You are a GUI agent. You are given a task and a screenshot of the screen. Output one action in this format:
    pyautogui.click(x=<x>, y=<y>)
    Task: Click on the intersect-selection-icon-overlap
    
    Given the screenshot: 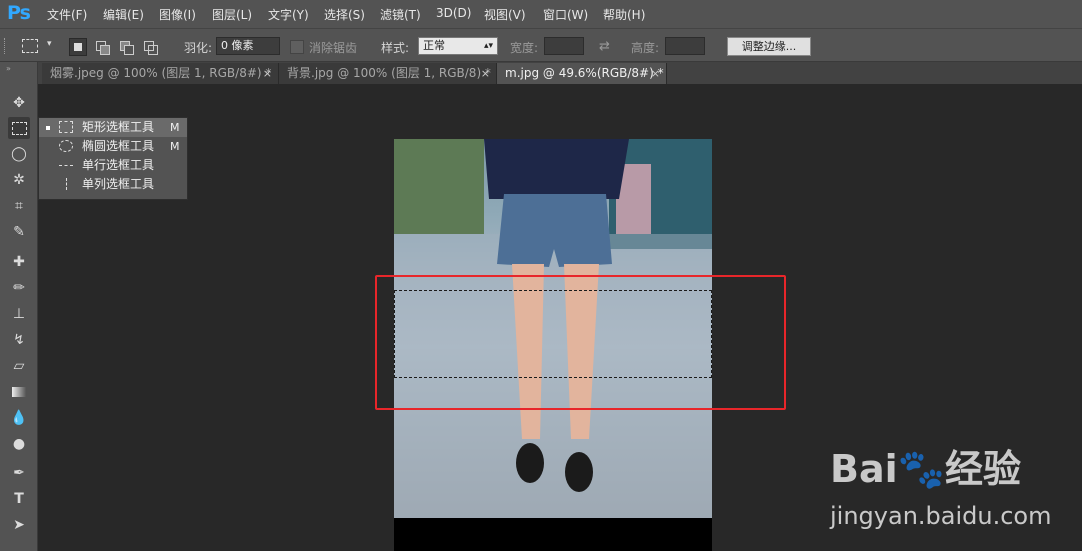 What is the action you would take?
    pyautogui.click(x=153, y=50)
    